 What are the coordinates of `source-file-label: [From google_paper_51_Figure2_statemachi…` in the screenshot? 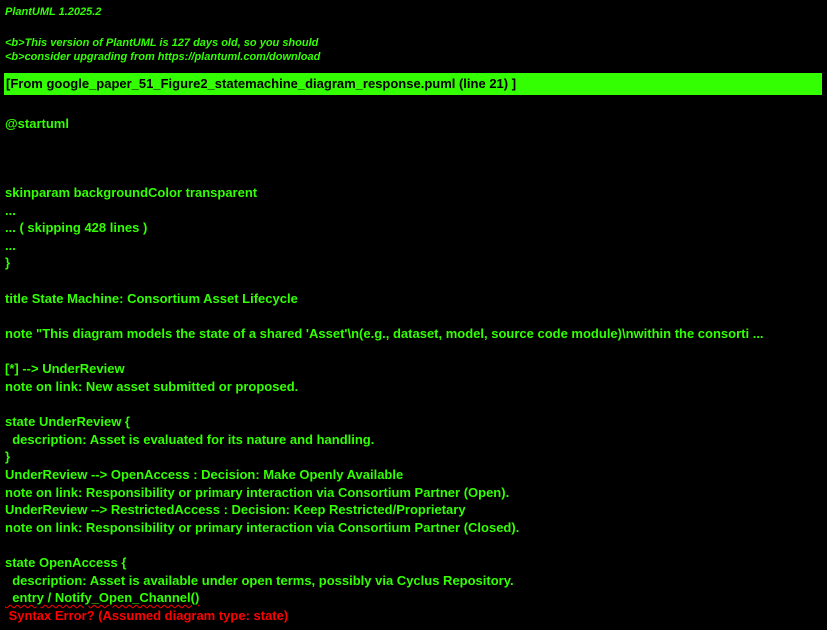 It's located at (261, 83).